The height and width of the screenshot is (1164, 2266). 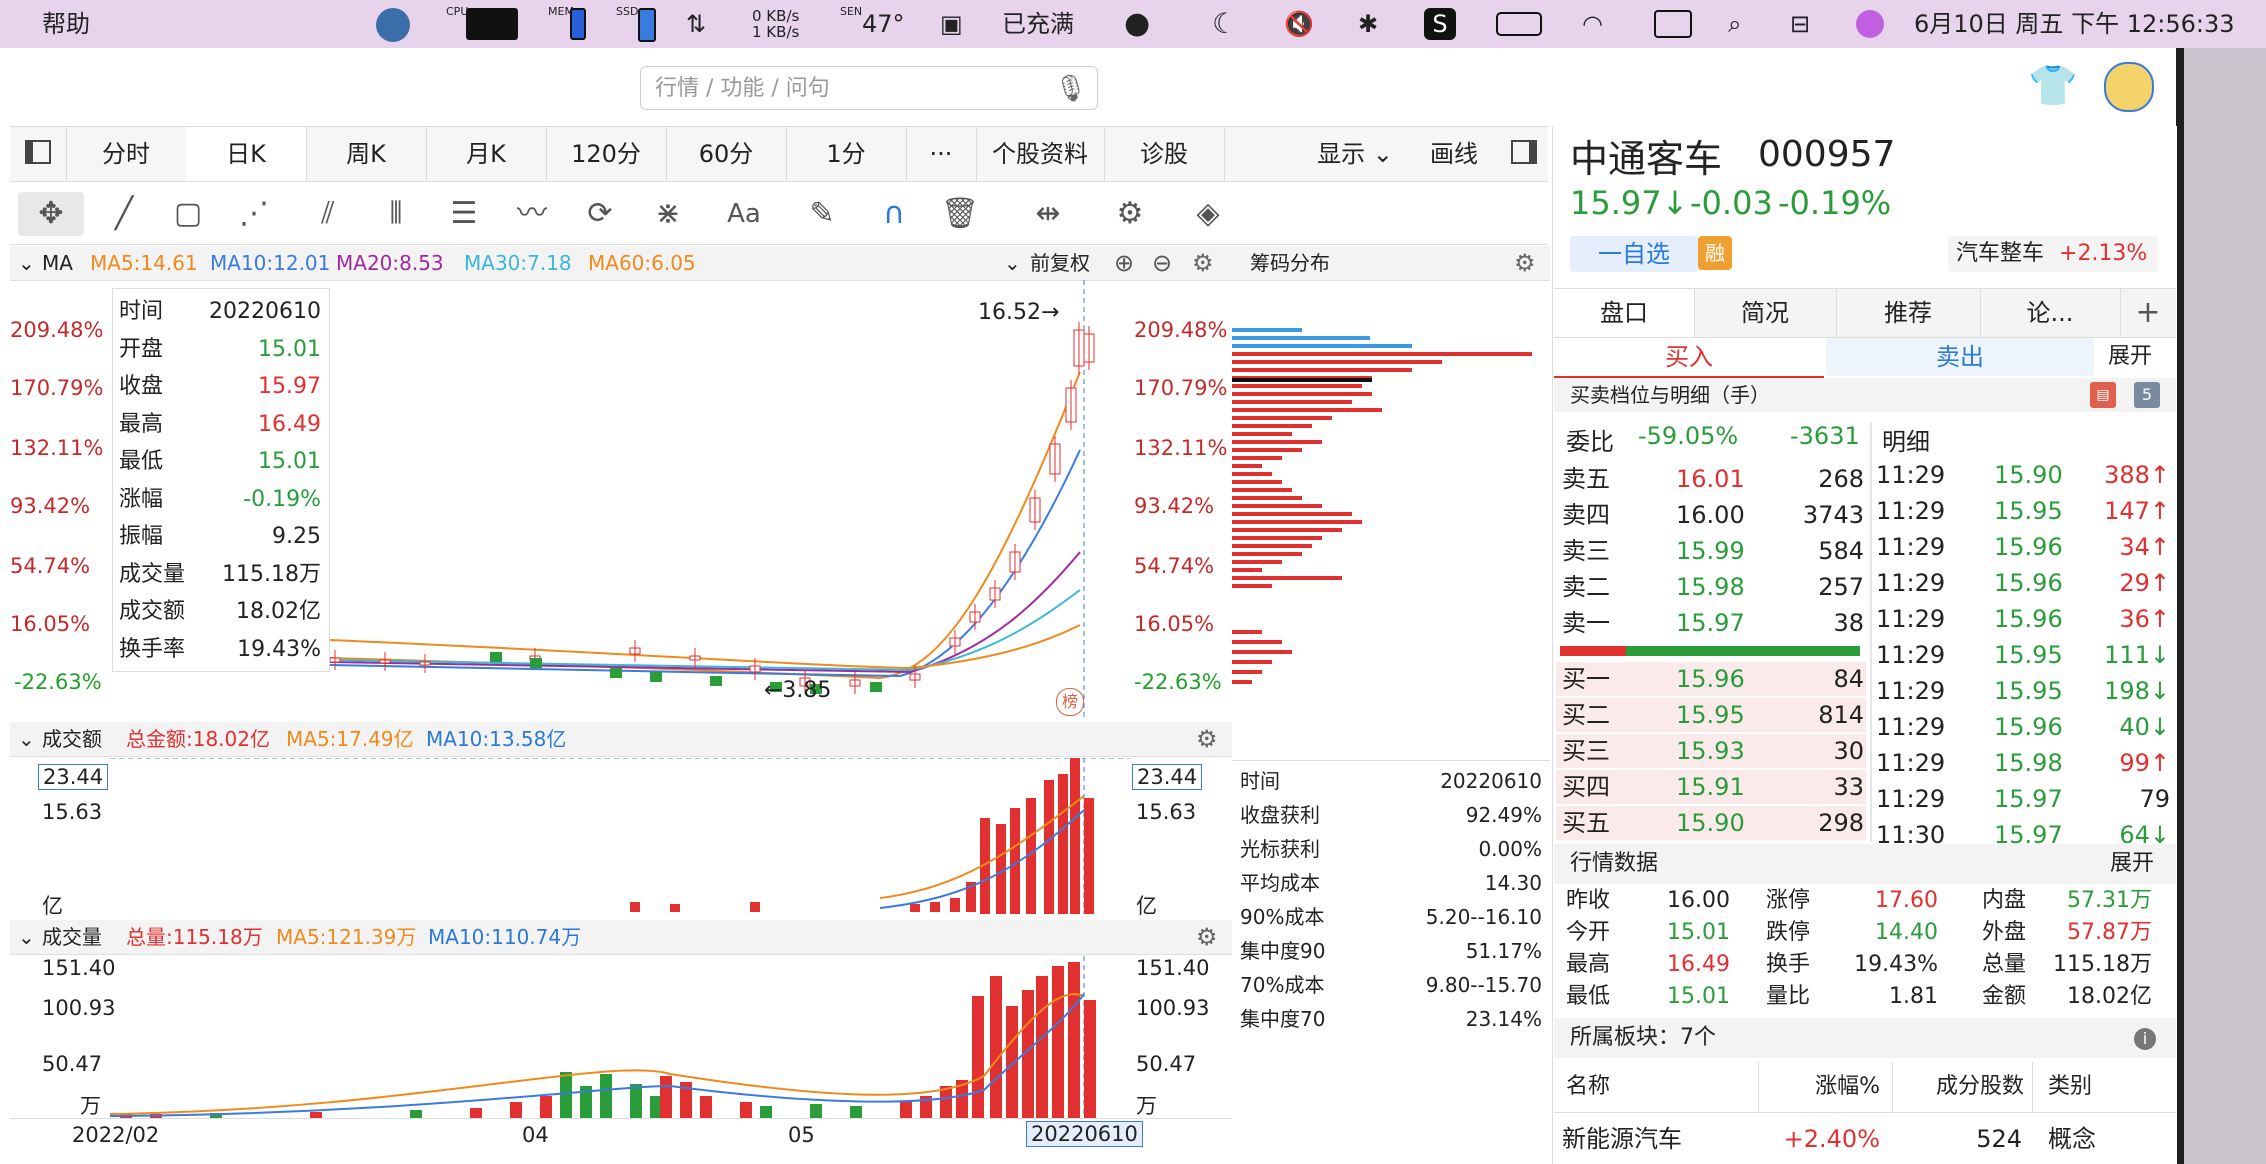 What do you see at coordinates (1711, 715) in the screenshot?
I see `orderbook-row: 买二 15.95 814` at bounding box center [1711, 715].